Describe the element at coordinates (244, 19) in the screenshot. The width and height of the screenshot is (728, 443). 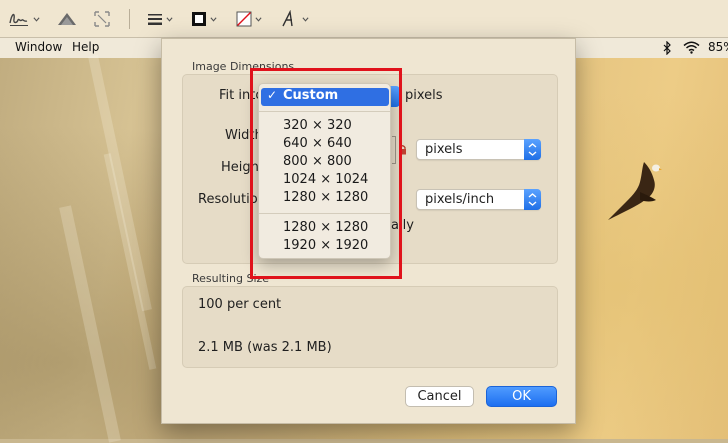
I see `fill-color-icon` at that location.